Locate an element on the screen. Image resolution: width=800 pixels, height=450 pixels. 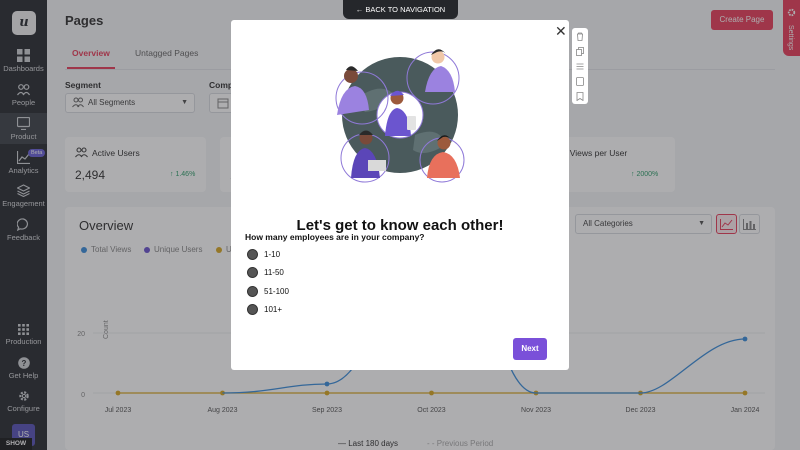
survey-question: How many employees are in your company? is located at coordinates (335, 237).